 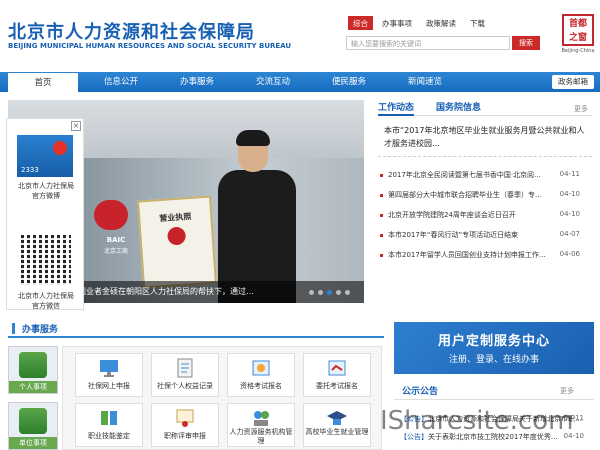 I want to click on site-title: 北京市人力资源和社会保障局, so click(x=131, y=31).